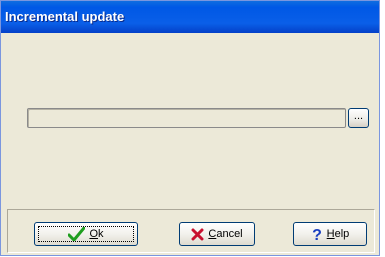 The width and height of the screenshot is (385, 257). Describe the element at coordinates (65, 16) in the screenshot. I see `window-title: Incremental update` at that location.